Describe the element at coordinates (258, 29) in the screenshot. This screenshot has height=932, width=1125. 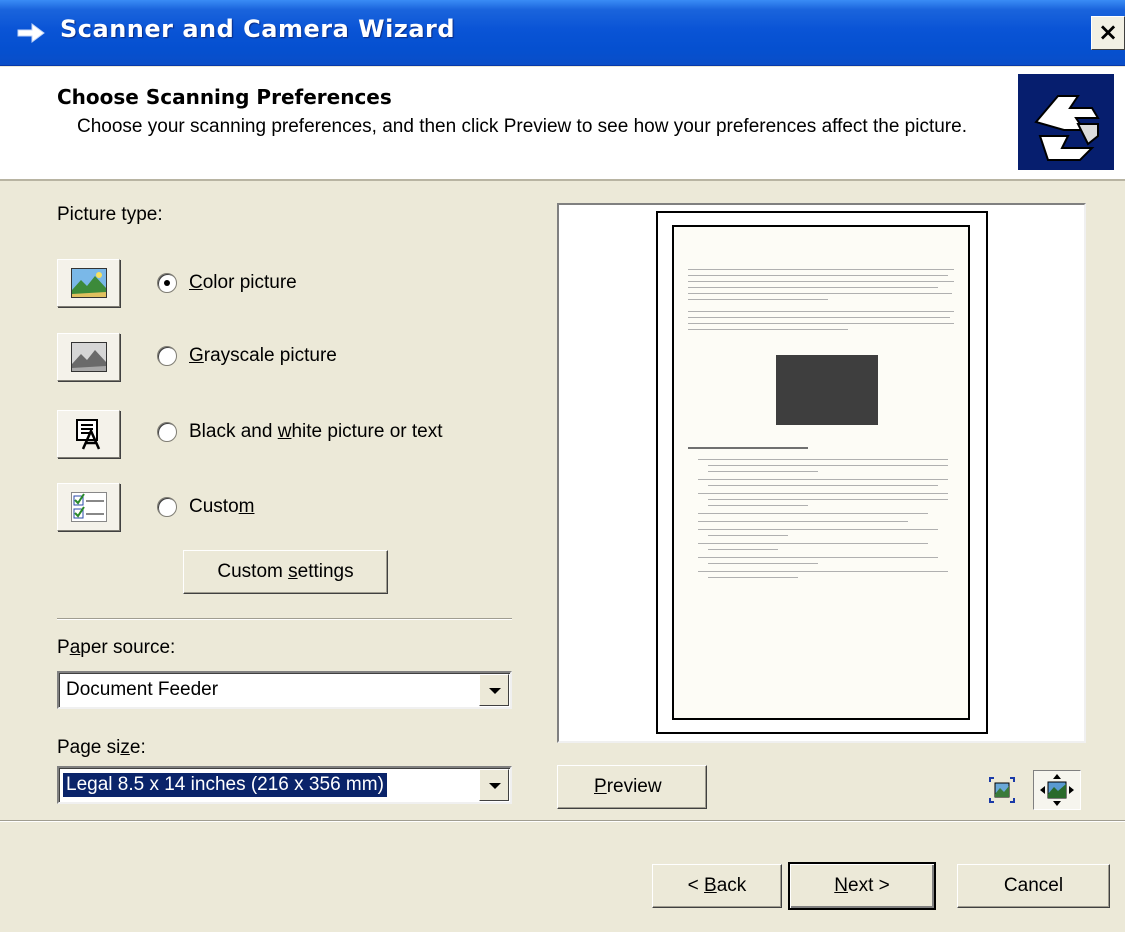
I see `window-title: Scanner and Camera Wizard` at that location.